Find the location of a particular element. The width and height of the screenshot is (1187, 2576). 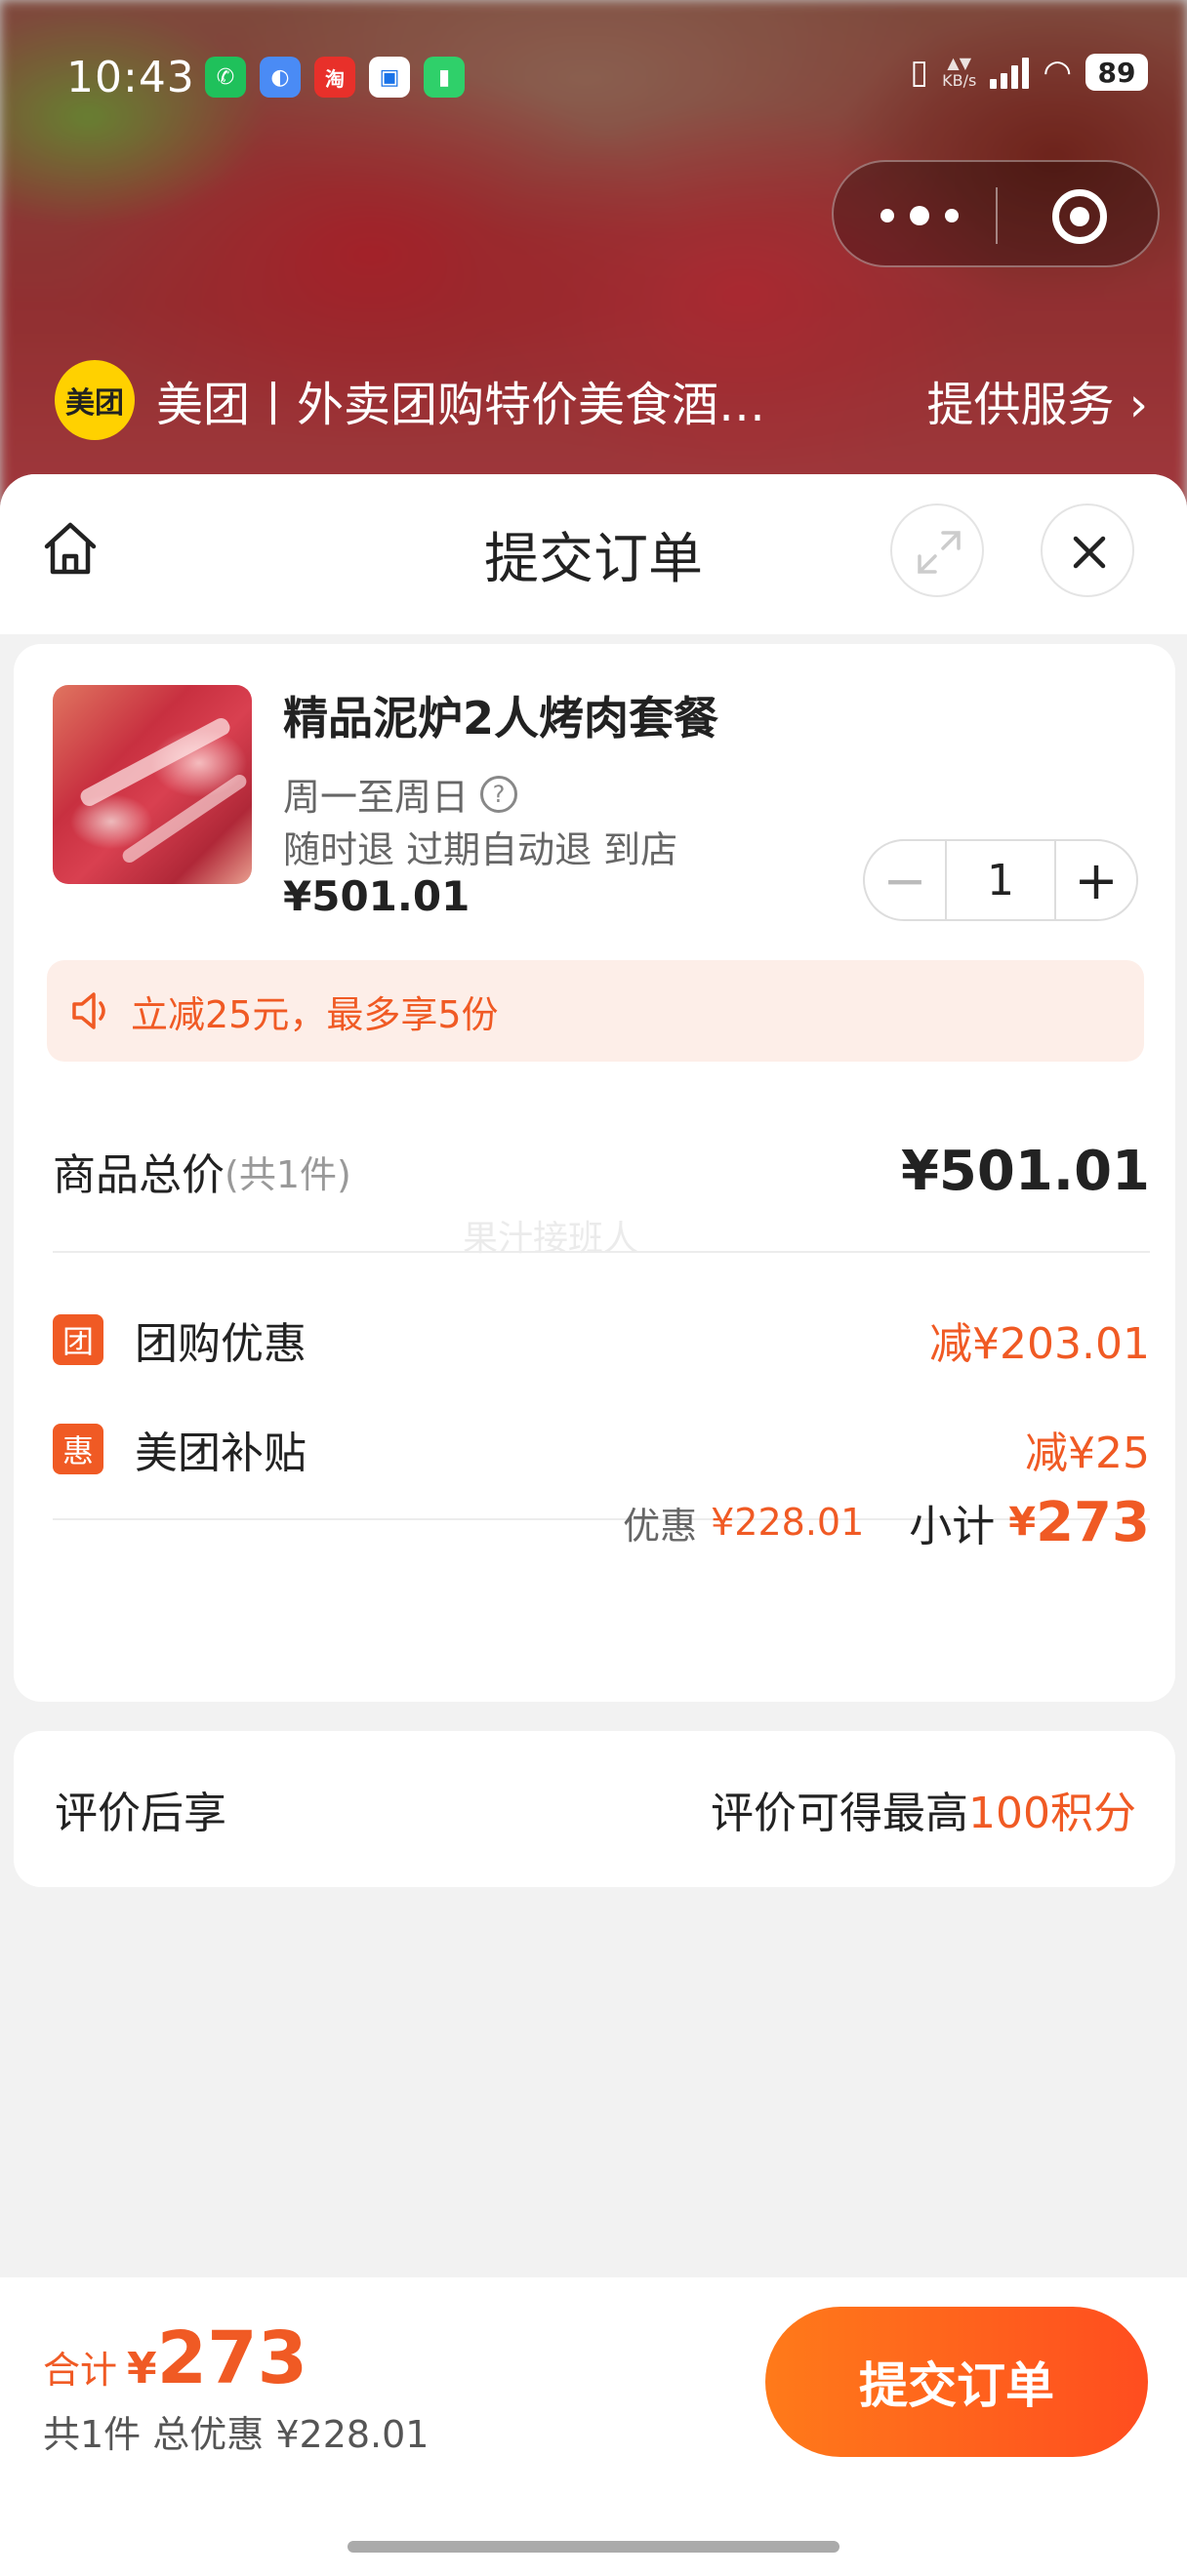

provider-service-link: 提供服务 › is located at coordinates (1037, 400).